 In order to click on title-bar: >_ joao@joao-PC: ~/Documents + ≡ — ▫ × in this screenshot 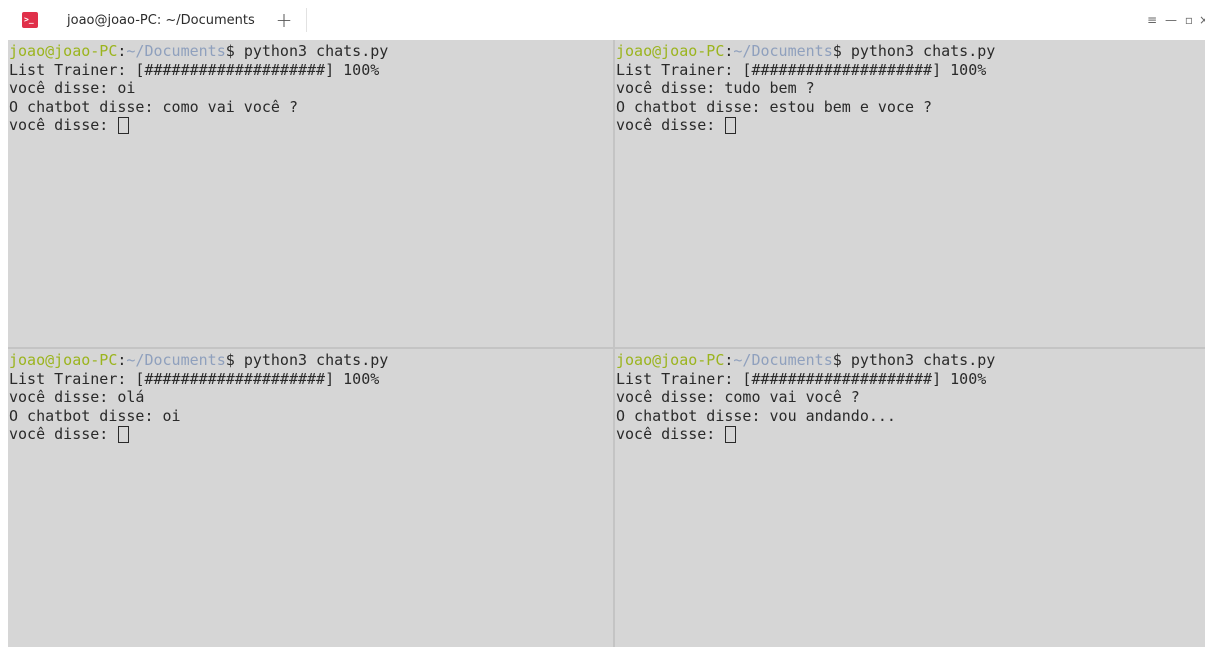, I will do `click(602, 20)`.